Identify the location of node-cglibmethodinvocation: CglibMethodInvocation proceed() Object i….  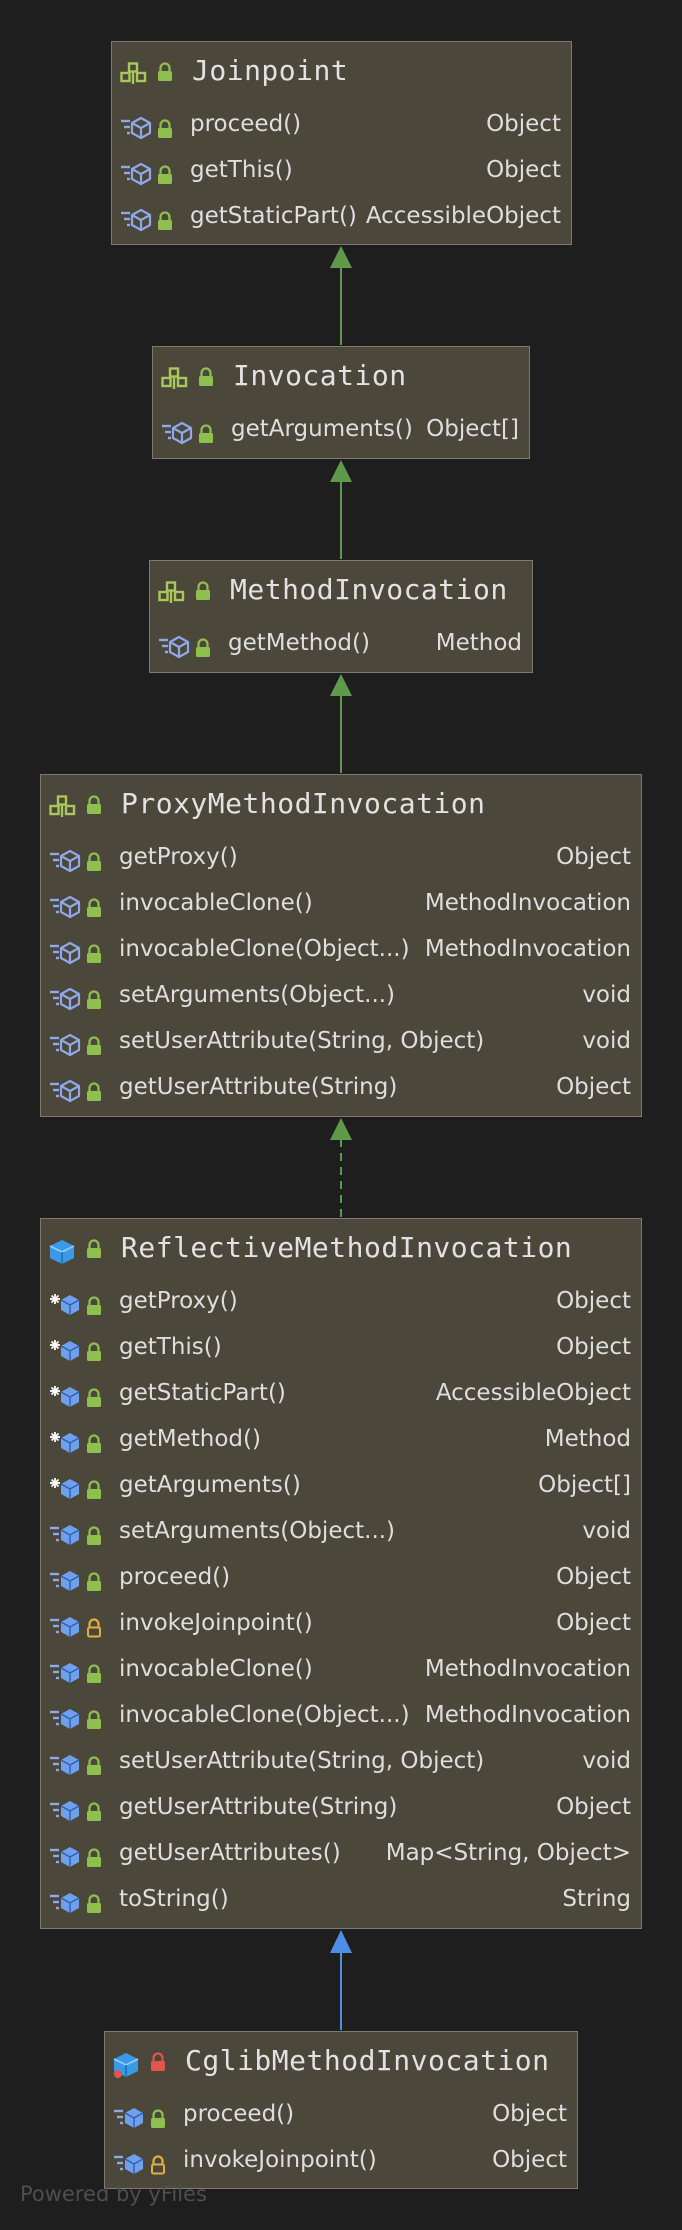
(341, 2110).